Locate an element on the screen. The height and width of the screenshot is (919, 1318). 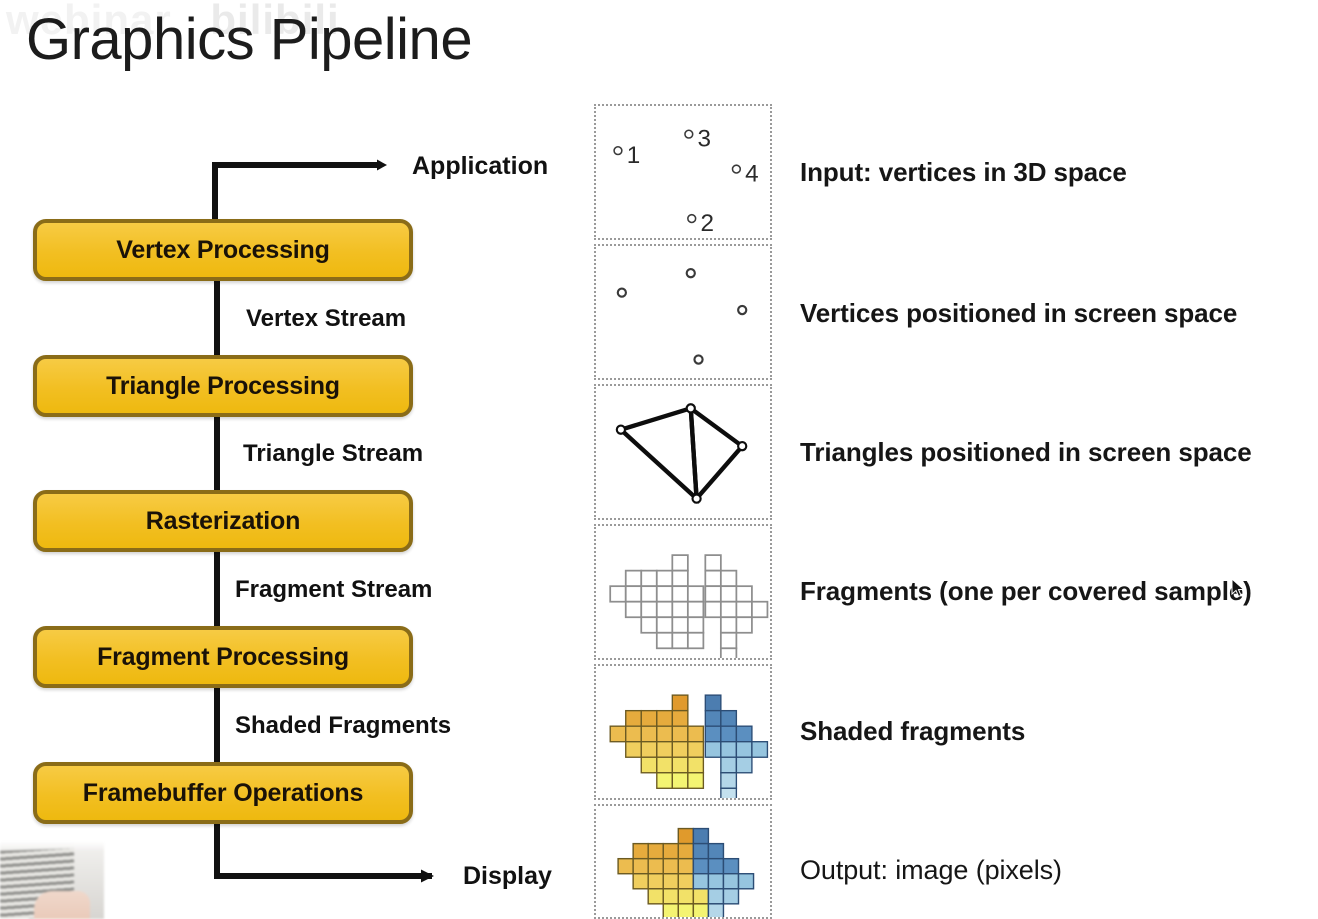
svg-text: 4 is located at coordinates (752, 174).